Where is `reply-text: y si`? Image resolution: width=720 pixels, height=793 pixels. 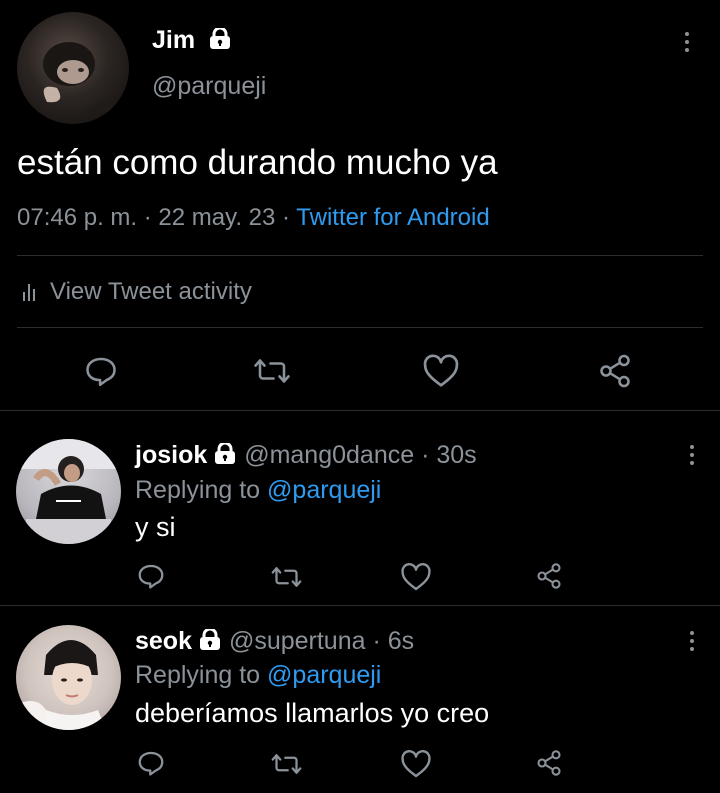 reply-text: y si is located at coordinates (155, 527).